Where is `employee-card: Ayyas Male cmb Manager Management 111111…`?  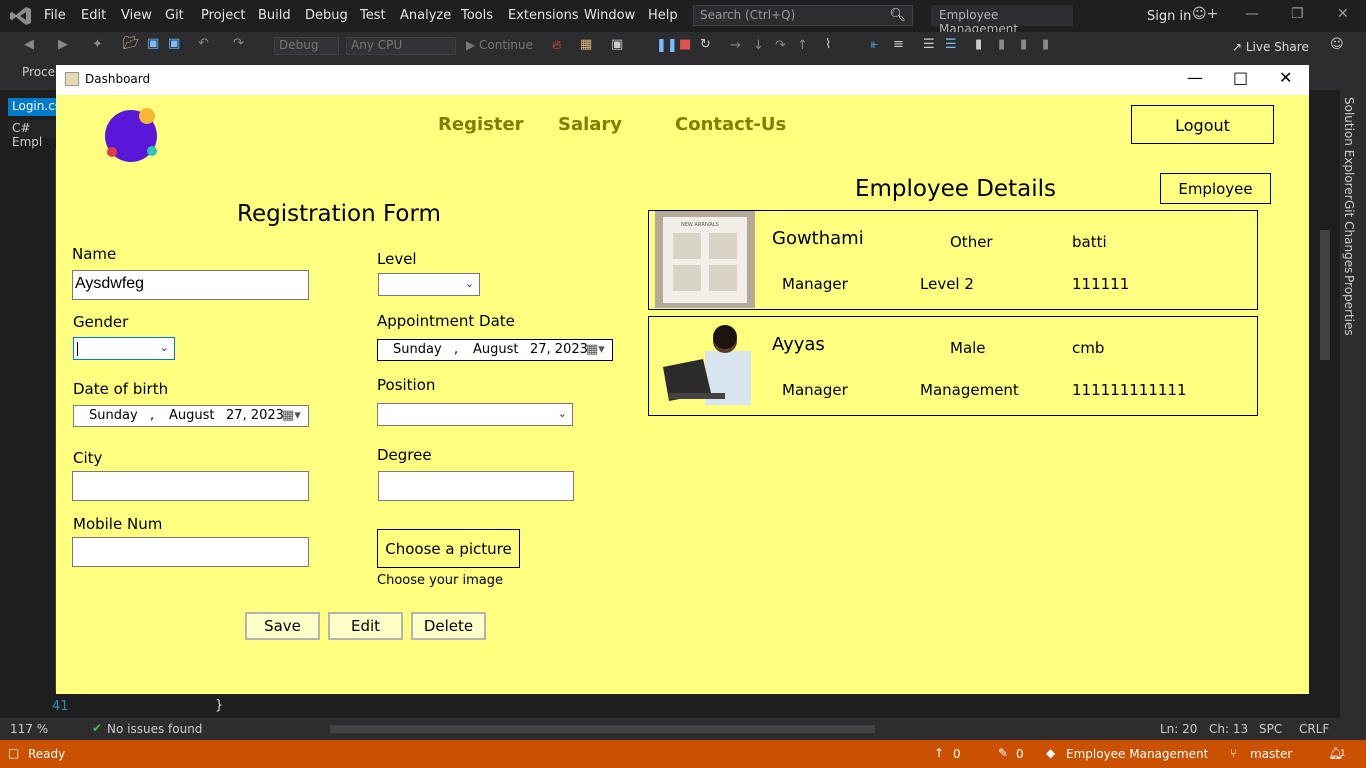
employee-card: Ayyas Male cmb Manager Management 111111… is located at coordinates (953, 366).